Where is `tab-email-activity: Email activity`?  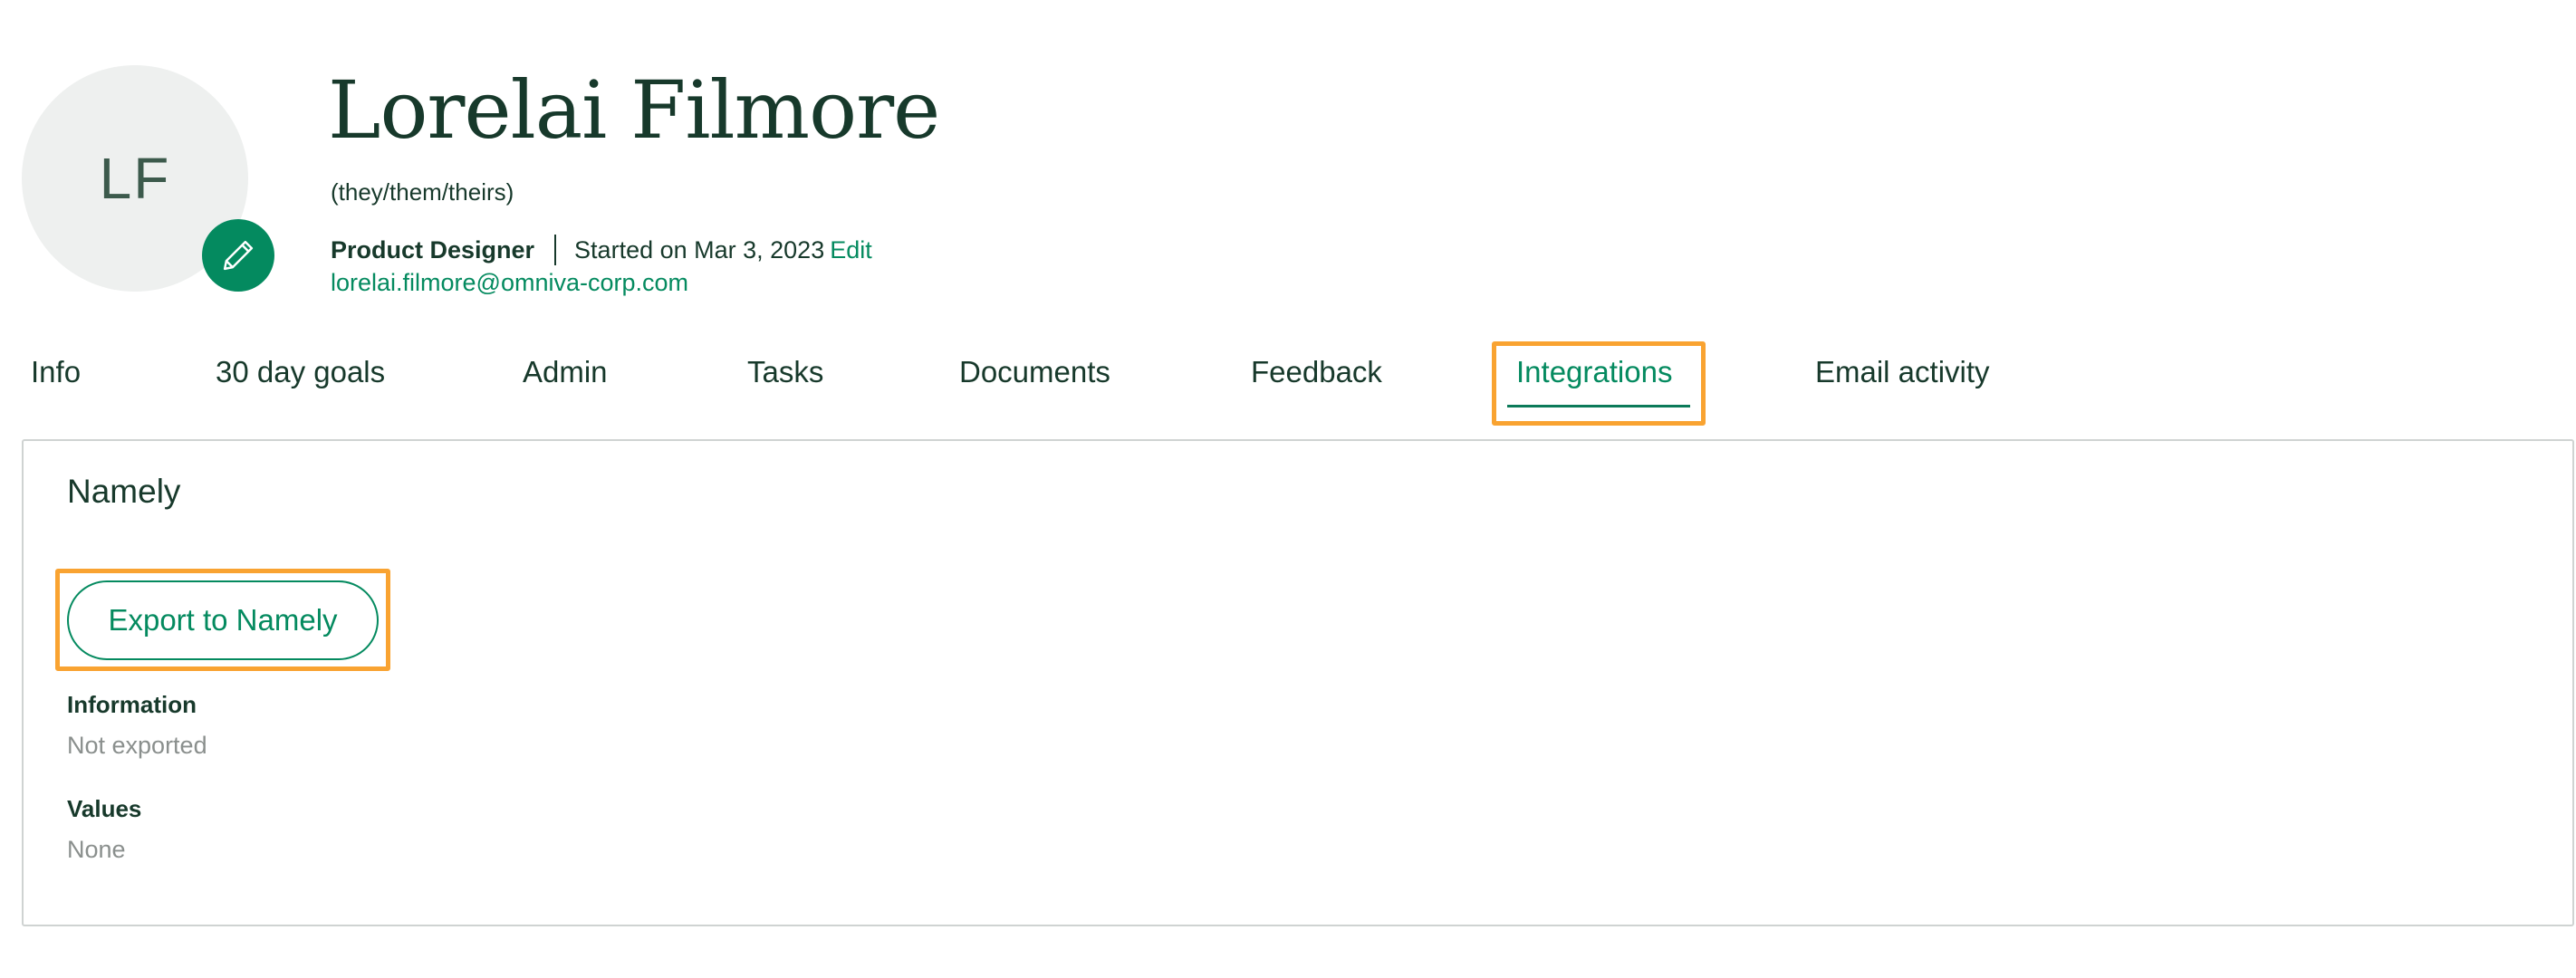
tab-email-activity: Email activity is located at coordinates (1902, 372).